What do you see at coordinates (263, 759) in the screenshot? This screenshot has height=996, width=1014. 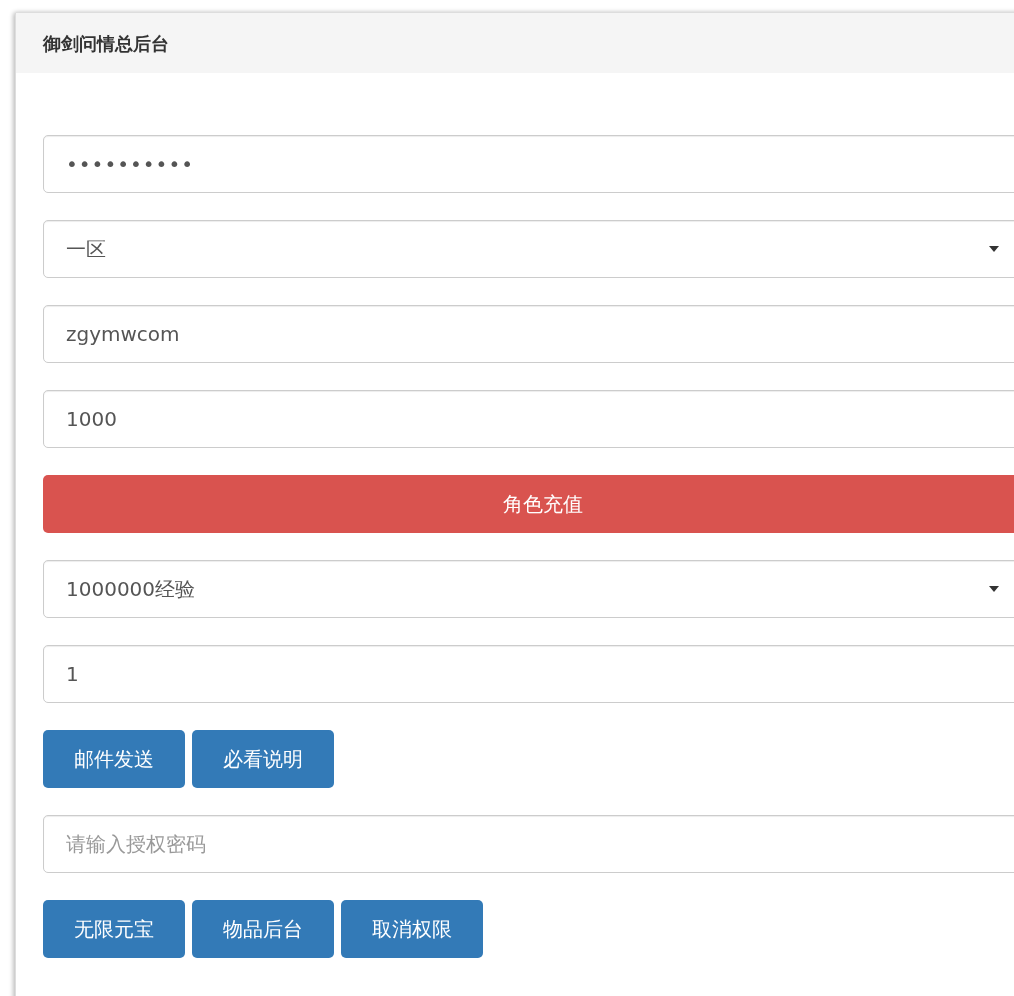 I see `action-button: 必看说明` at bounding box center [263, 759].